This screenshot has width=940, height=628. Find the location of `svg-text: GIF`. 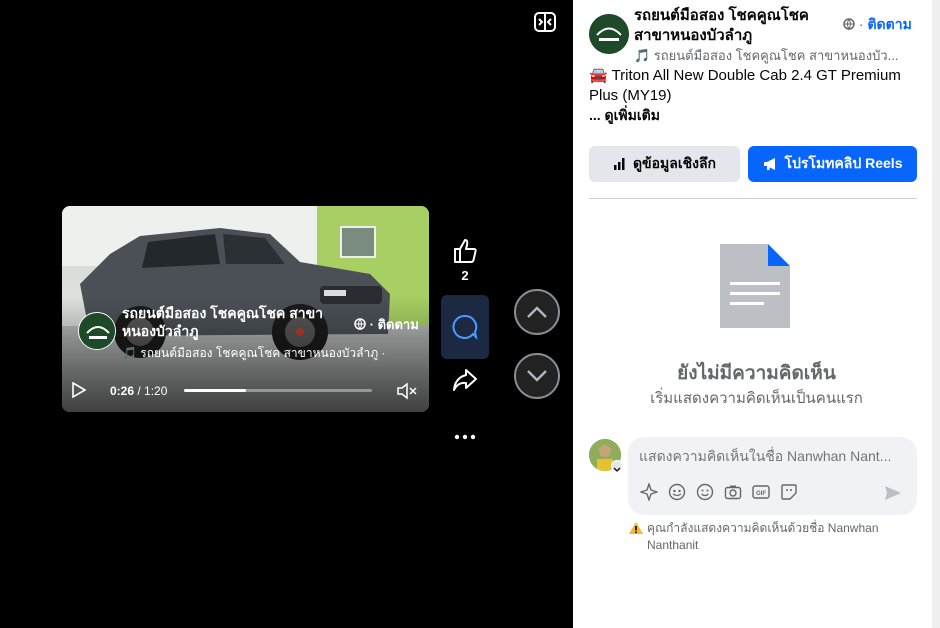

svg-text: GIF is located at coordinates (761, 494).